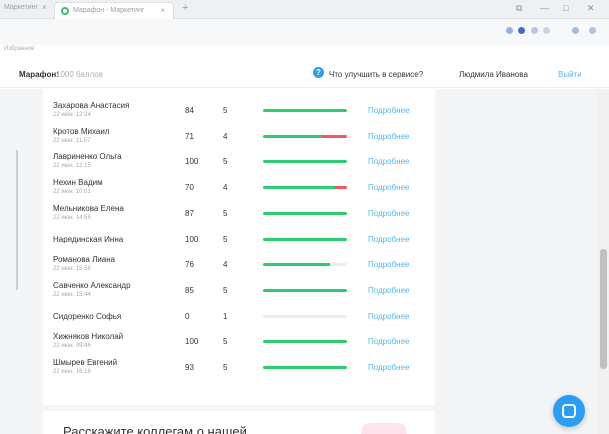 This screenshot has height=434, width=609. I want to click on chat-icon, so click(569, 411).